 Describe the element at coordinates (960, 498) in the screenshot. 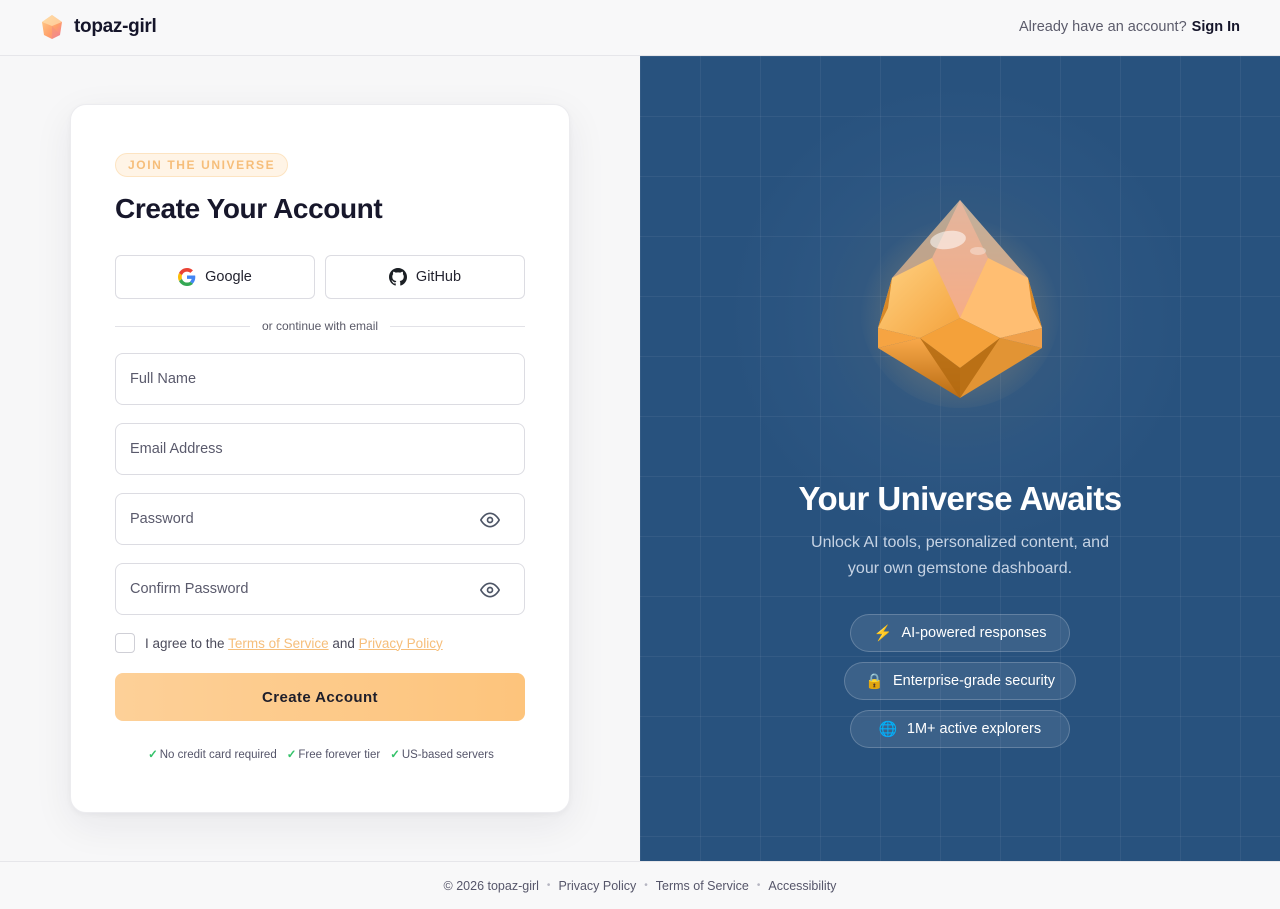

I see `hero-title: Your Universe Awaits` at that location.